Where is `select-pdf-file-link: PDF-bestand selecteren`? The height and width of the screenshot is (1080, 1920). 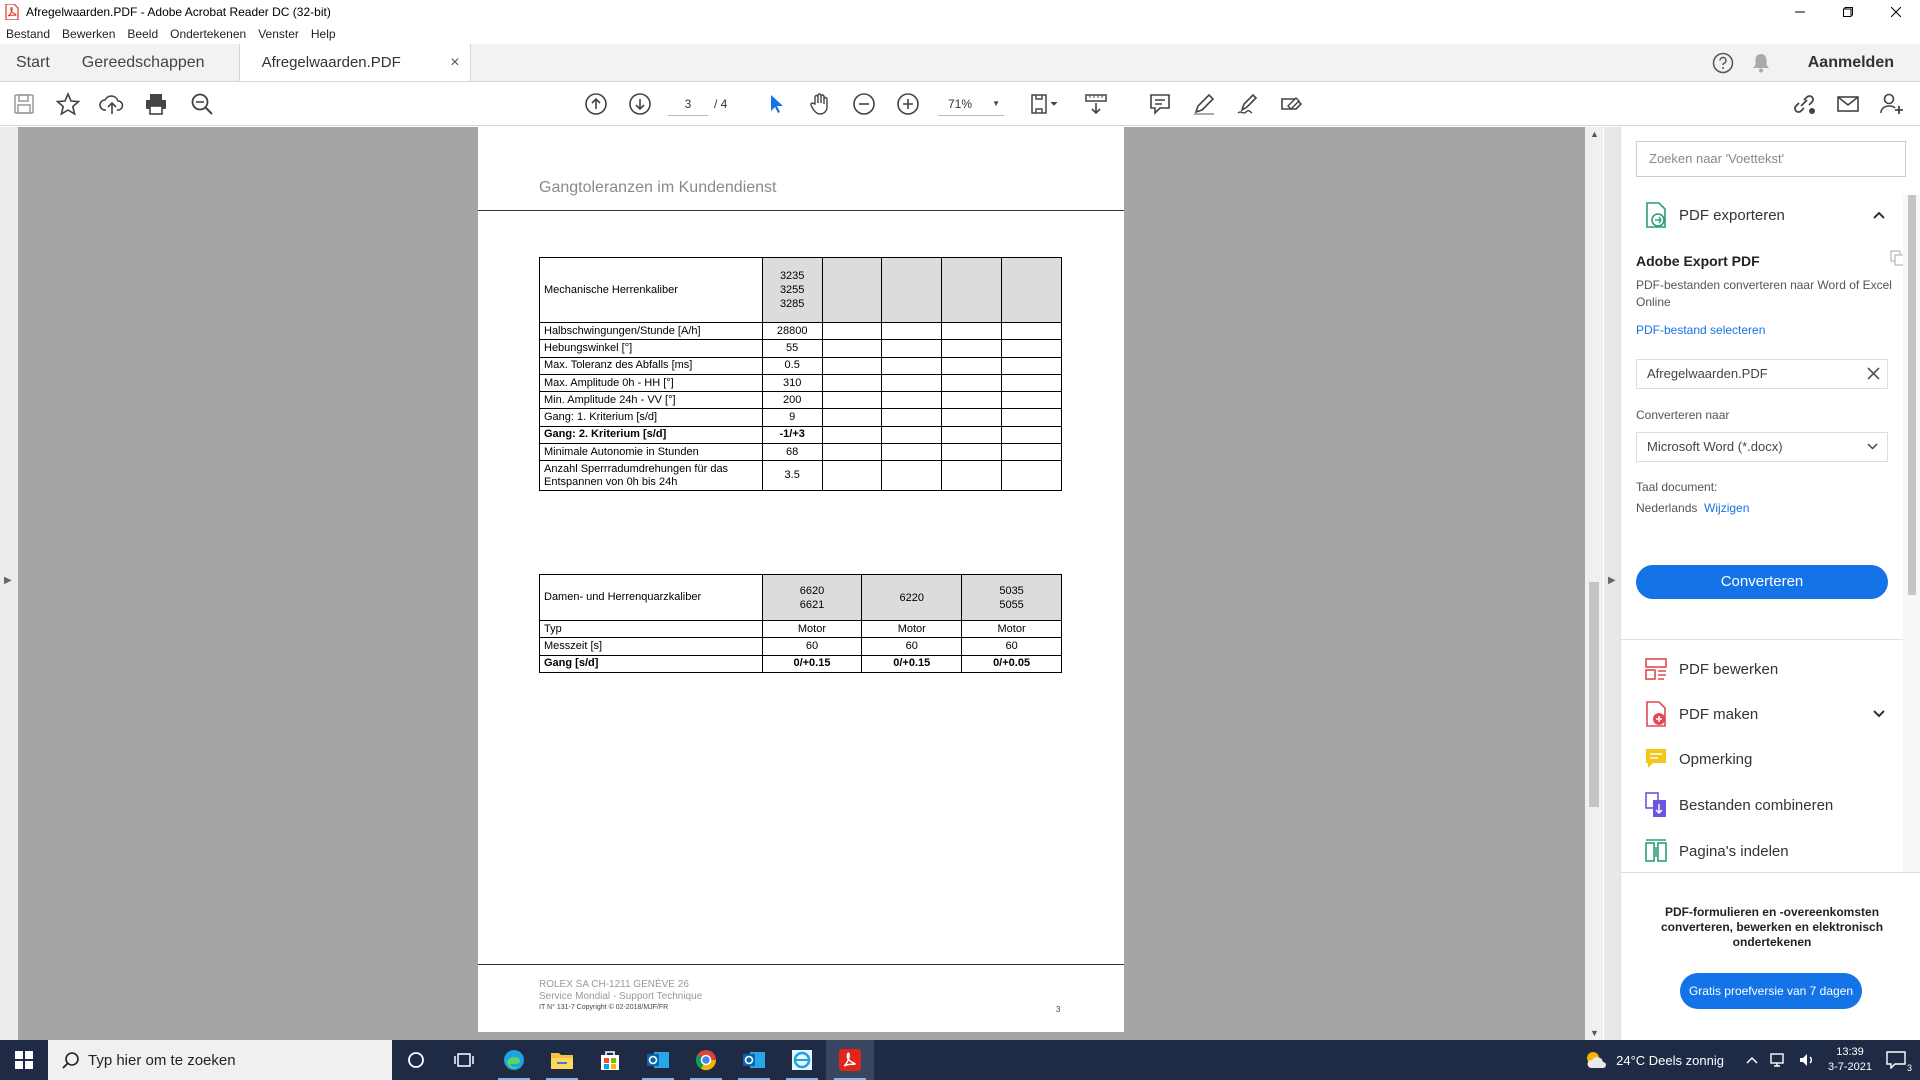 select-pdf-file-link: PDF-bestand selecteren is located at coordinates (1771, 330).